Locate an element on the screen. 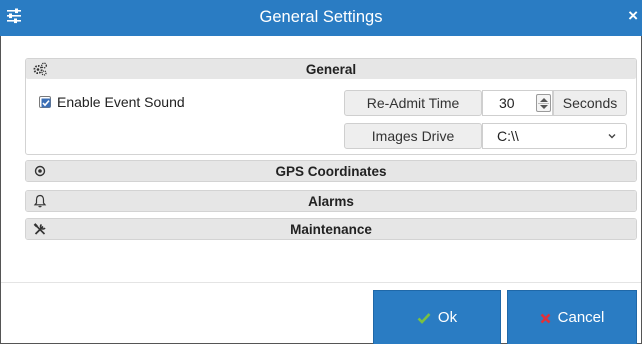  general-panel-title: General is located at coordinates (331, 69).